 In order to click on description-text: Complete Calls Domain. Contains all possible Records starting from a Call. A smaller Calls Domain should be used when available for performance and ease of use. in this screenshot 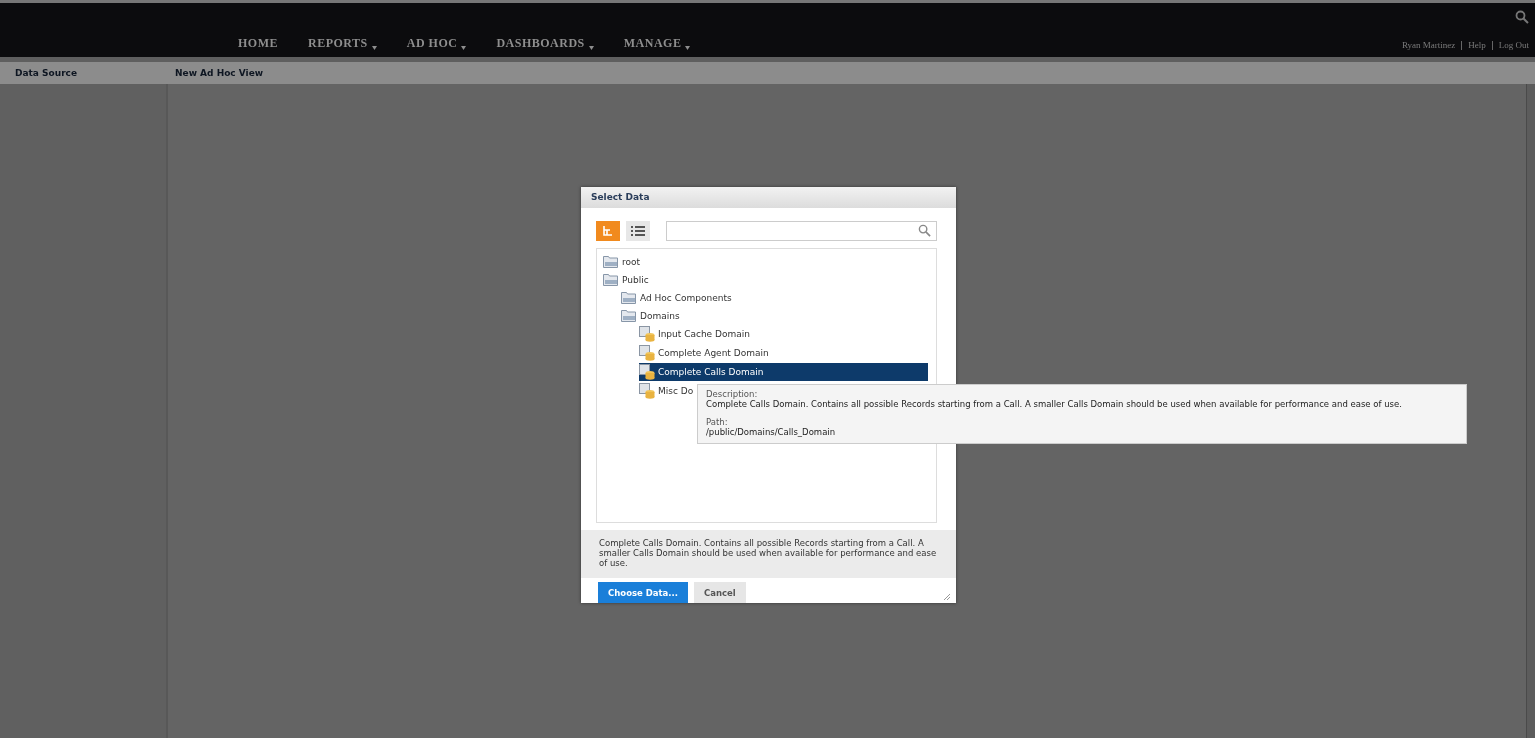, I will do `click(768, 553)`.